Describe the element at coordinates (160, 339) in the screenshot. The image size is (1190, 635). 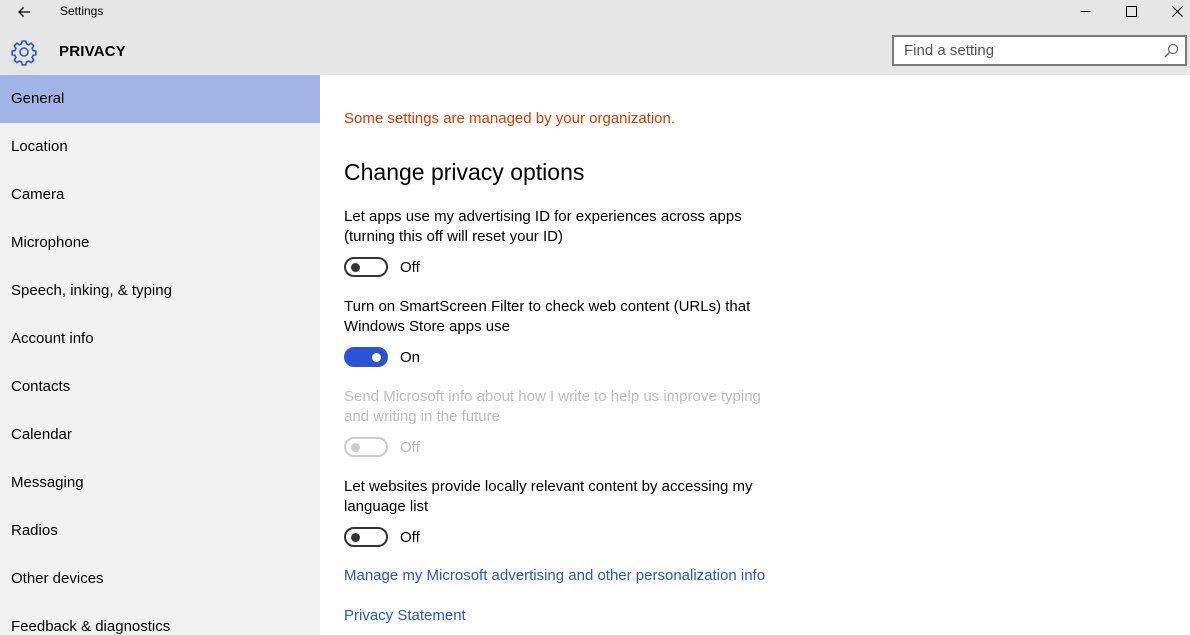
I see `sidebar-item-account-info: Account info` at that location.